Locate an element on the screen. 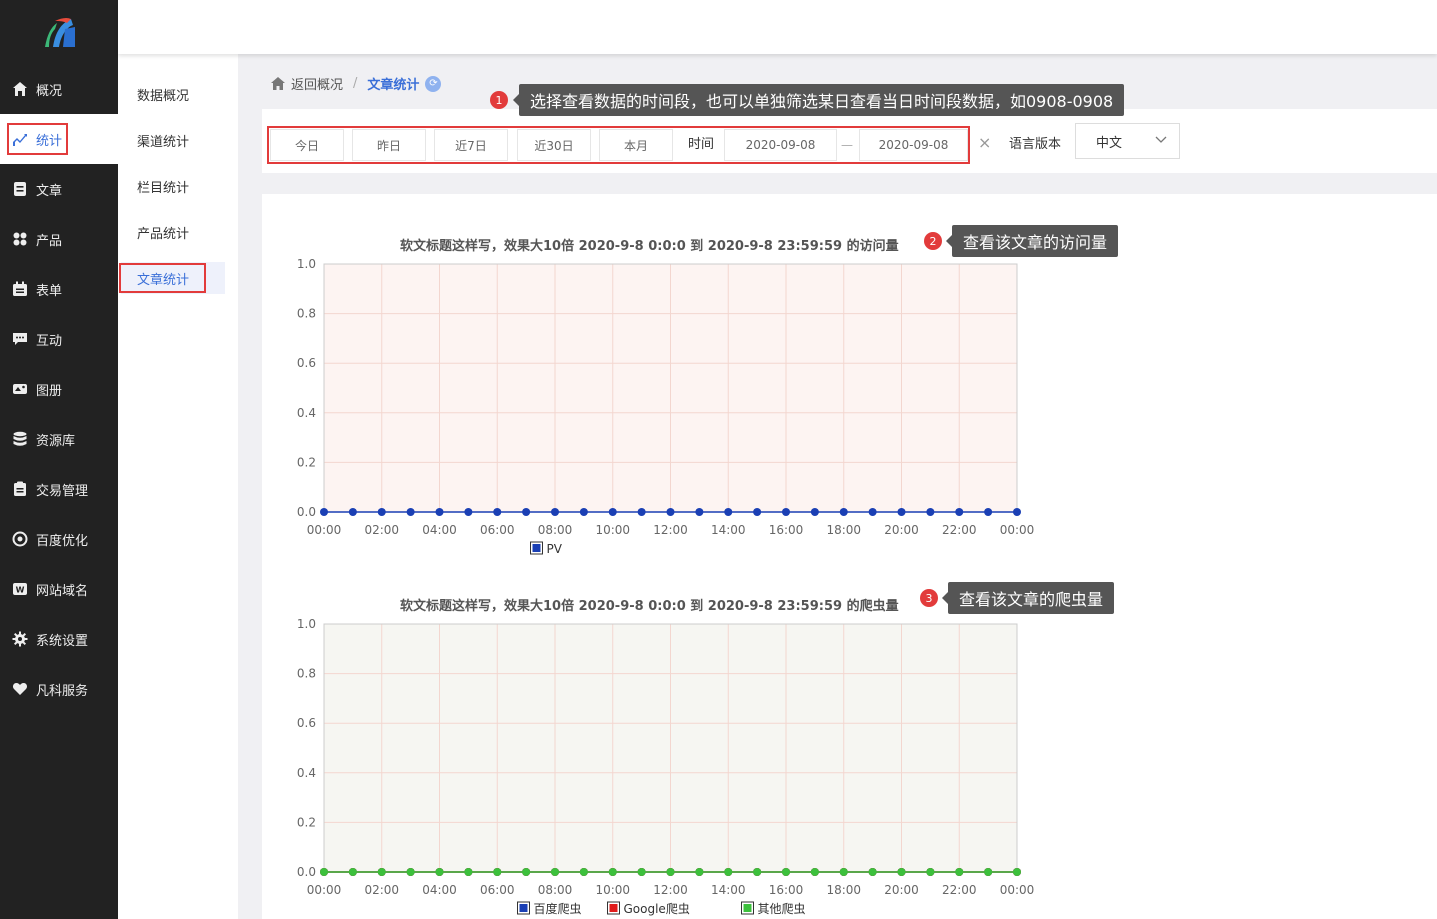 The height and width of the screenshot is (919, 1437). subnav-item-0: 数据概况 is located at coordinates (178, 94).